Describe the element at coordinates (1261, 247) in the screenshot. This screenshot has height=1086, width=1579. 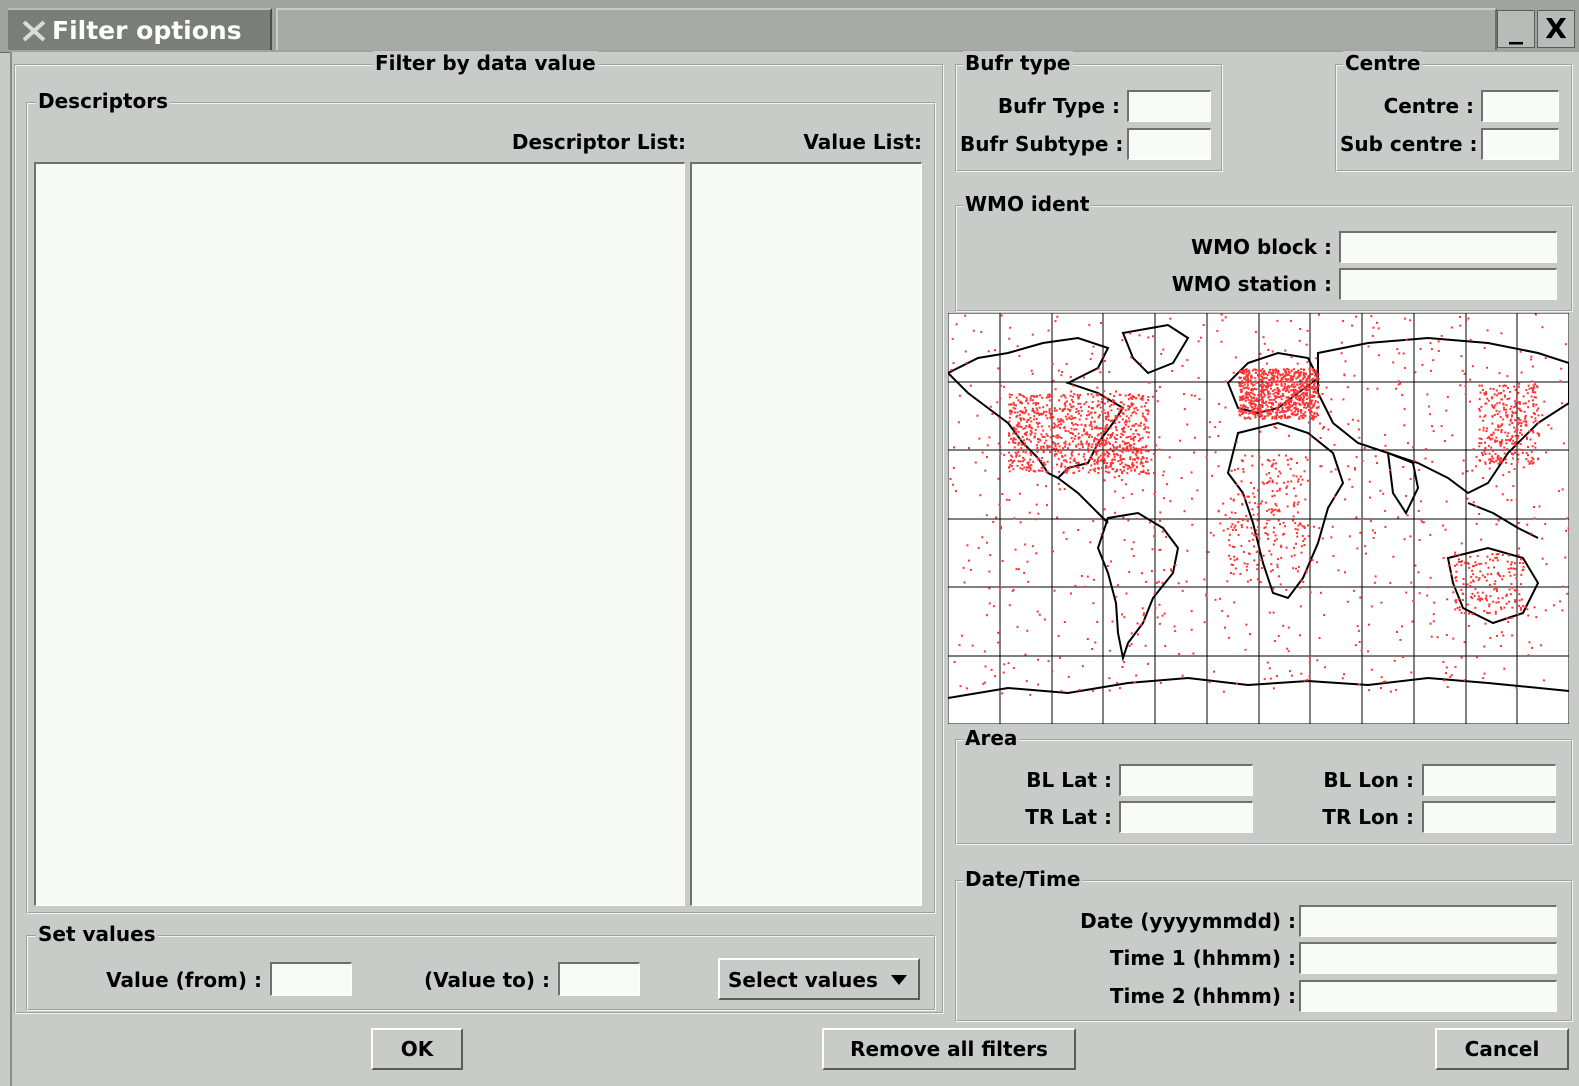
I see `wmo-block-label: WMO block :` at that location.